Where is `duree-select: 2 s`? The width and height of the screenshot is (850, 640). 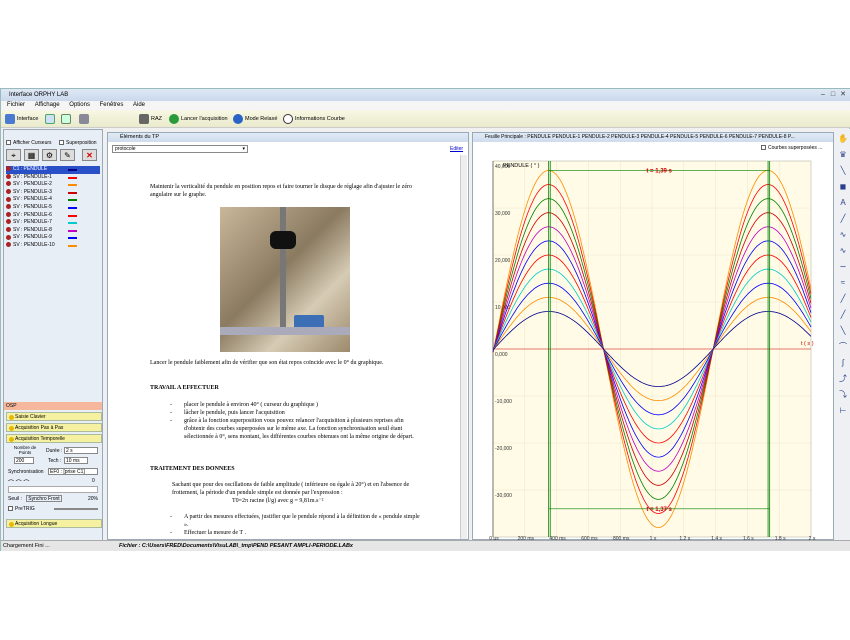 duree-select: 2 s is located at coordinates (81, 450).